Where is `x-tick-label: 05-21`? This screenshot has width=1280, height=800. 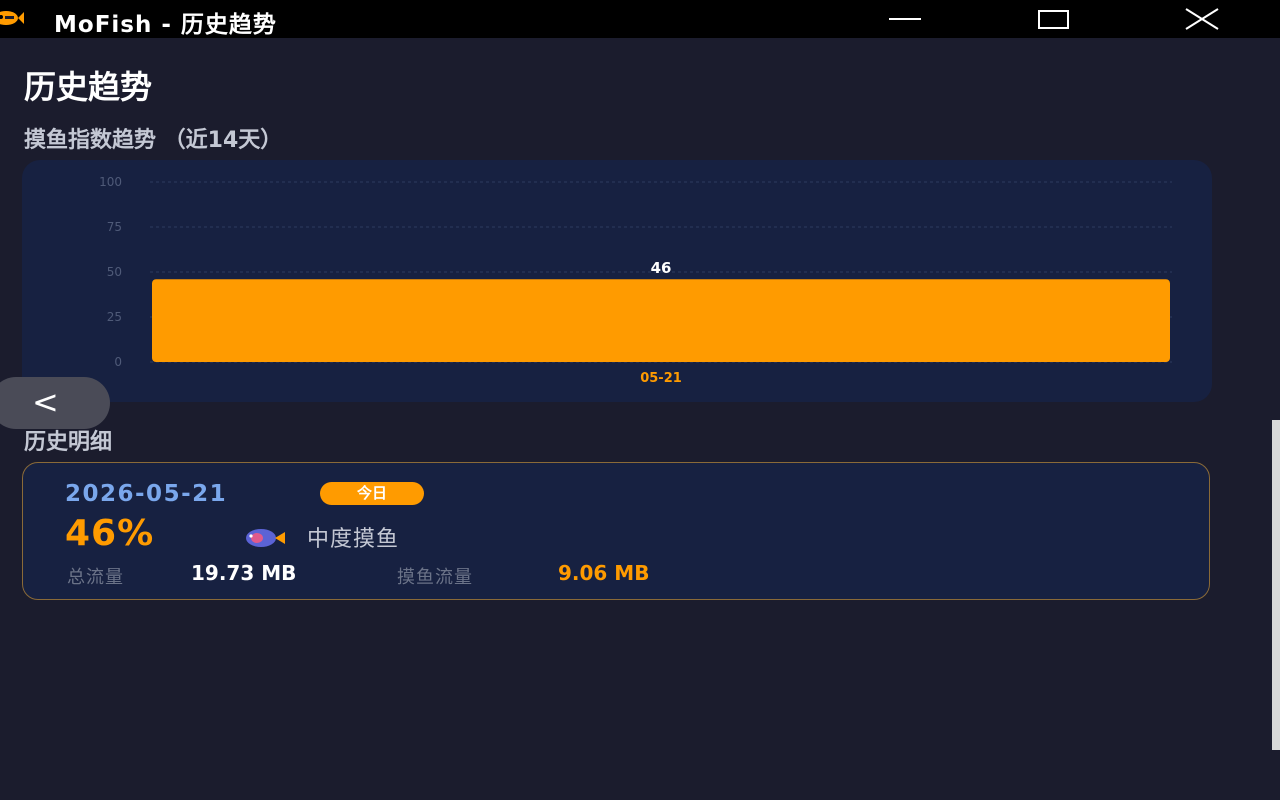
x-tick-label: 05-21 is located at coordinates (661, 378).